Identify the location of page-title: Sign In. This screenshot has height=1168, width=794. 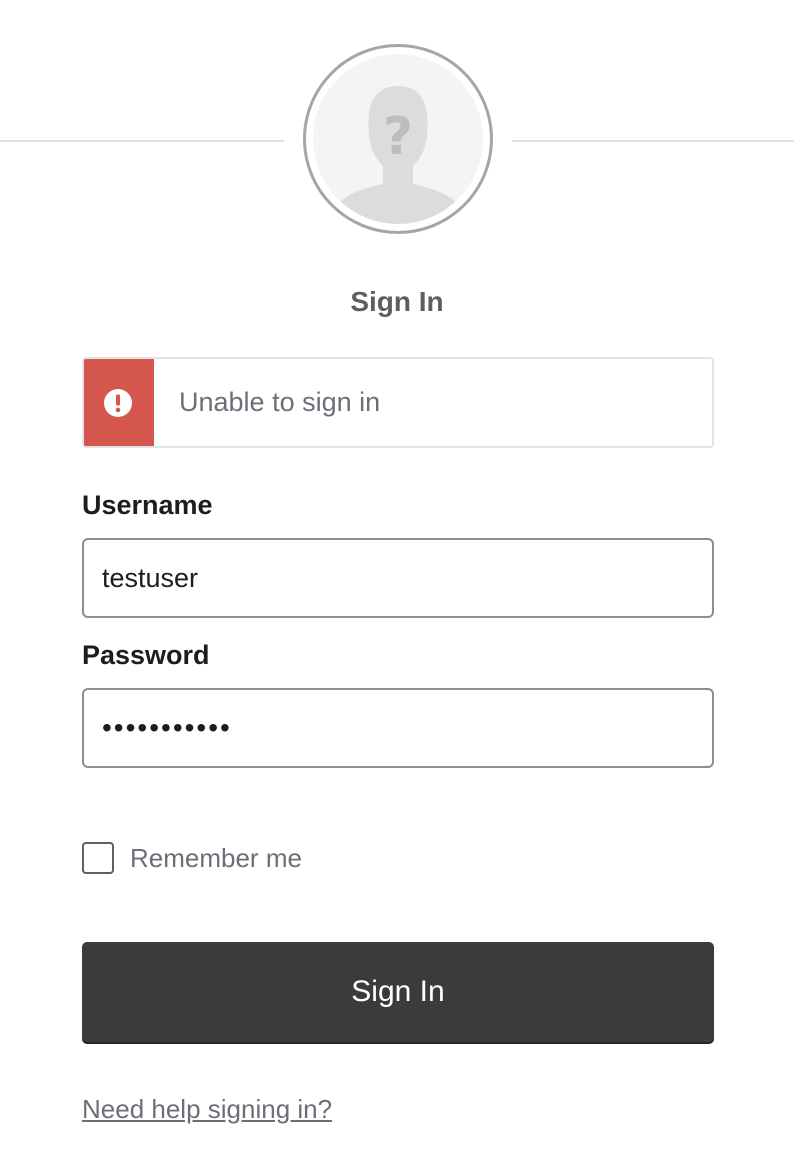
(397, 301).